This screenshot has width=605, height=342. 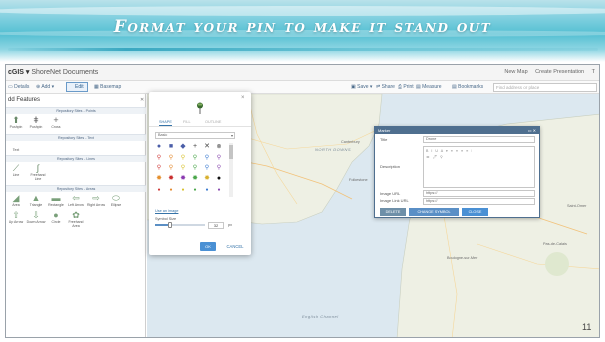 I want to click on symbol-pin-green-icon: ⚲, so click(x=195, y=168).